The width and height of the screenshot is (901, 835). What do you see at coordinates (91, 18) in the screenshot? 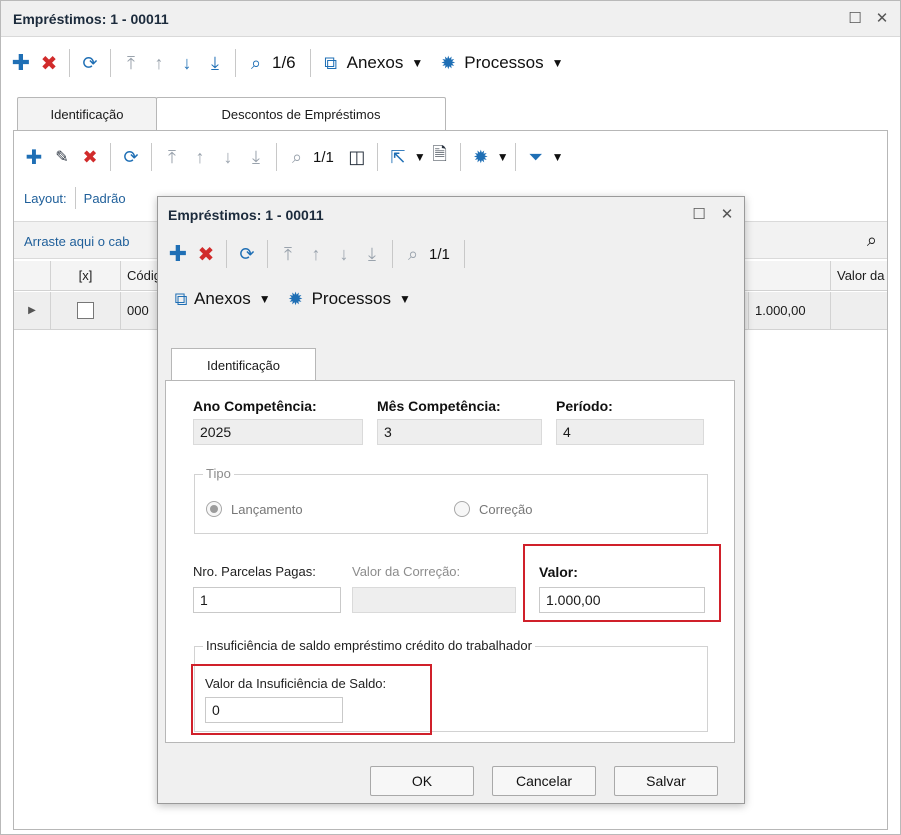
I see `window-title: Empréstimos: 1 - 00011` at bounding box center [91, 18].